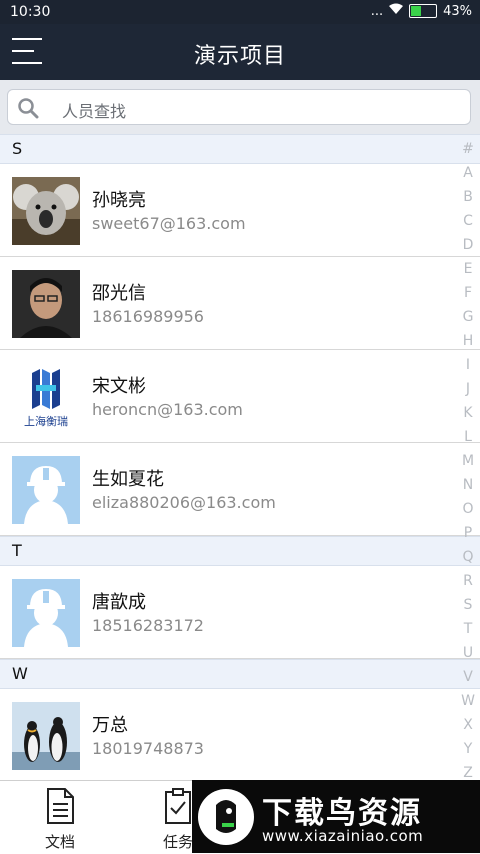  I want to click on section-header-w: W, so click(240, 674).